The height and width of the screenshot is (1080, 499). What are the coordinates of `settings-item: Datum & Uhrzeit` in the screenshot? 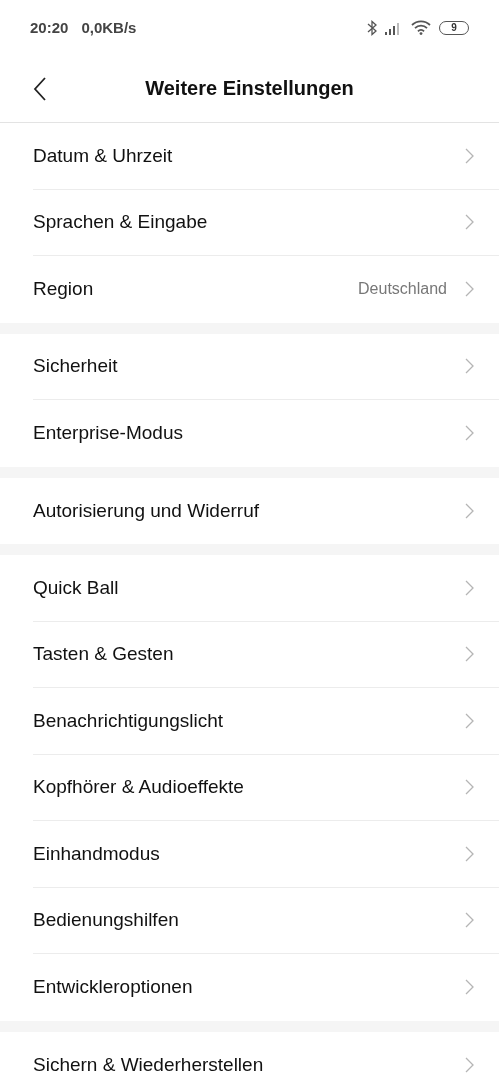 It's located at (266, 156).